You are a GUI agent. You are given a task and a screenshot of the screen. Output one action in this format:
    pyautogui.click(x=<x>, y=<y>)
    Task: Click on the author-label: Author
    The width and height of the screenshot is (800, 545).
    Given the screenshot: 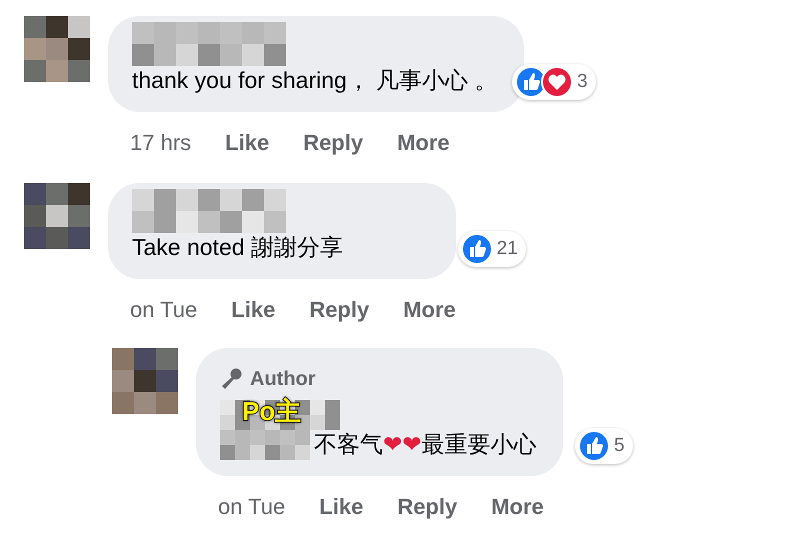 What is the action you would take?
    pyautogui.click(x=283, y=379)
    